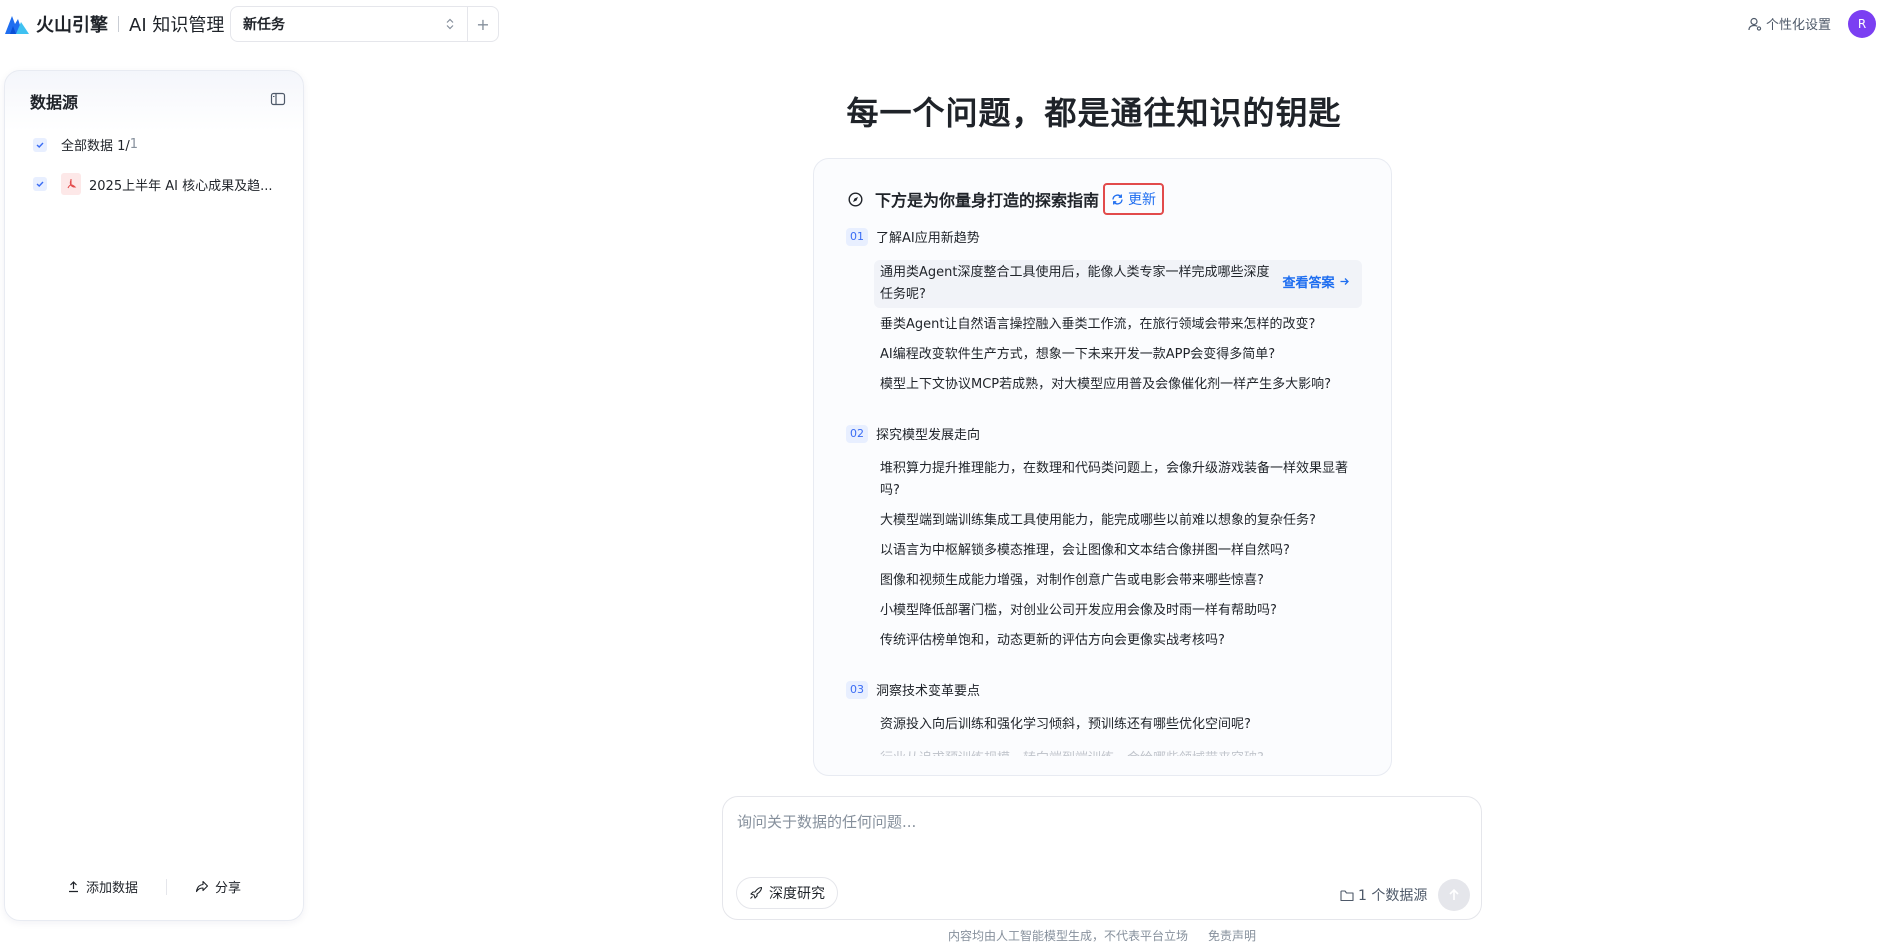  Describe the element at coordinates (857, 433) in the screenshot. I see `section-number-badge: 02` at that location.